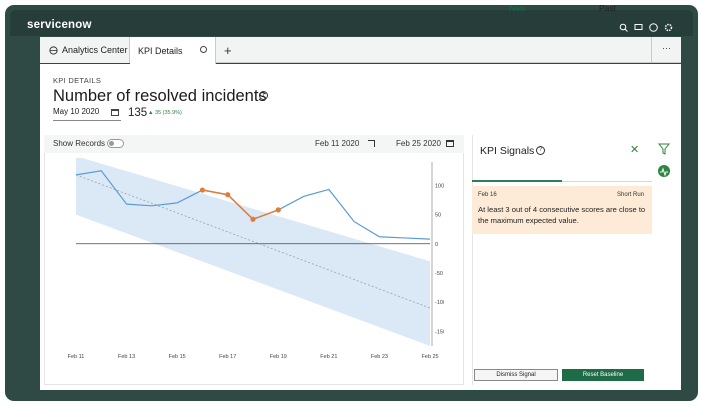  Describe the element at coordinates (439, 303) in the screenshot. I see `y-tick-label: -100` at that location.